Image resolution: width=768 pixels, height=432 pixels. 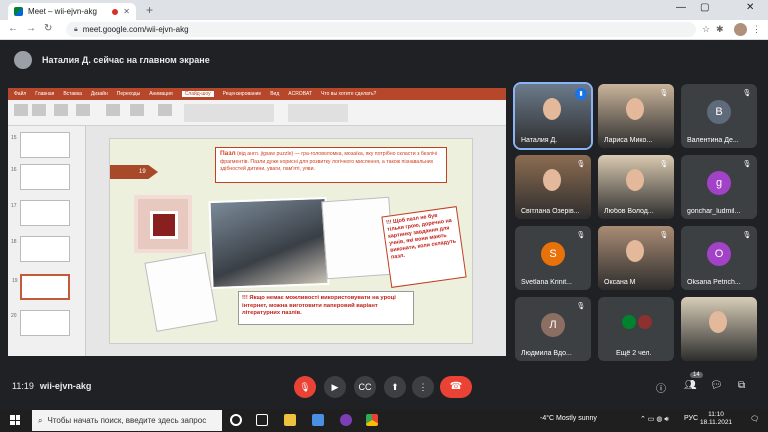 I want to click on forward-icon: →, so click(x=31, y=28).